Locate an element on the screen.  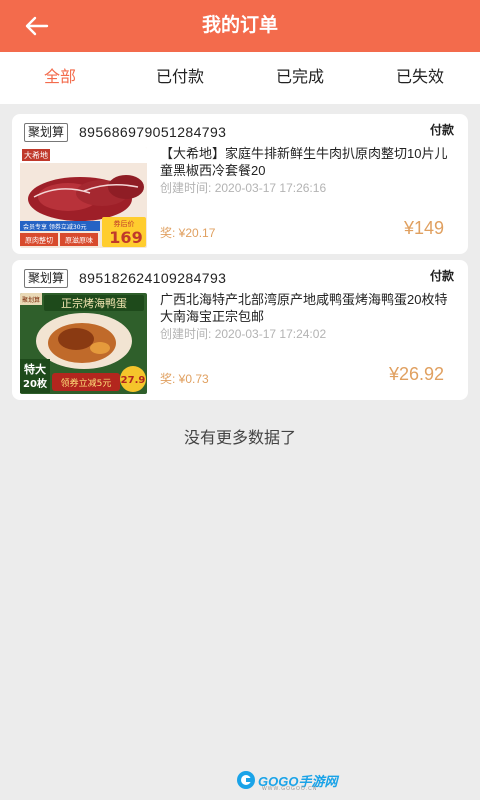
order-number: 895686979051284793 is located at coordinates (153, 132).